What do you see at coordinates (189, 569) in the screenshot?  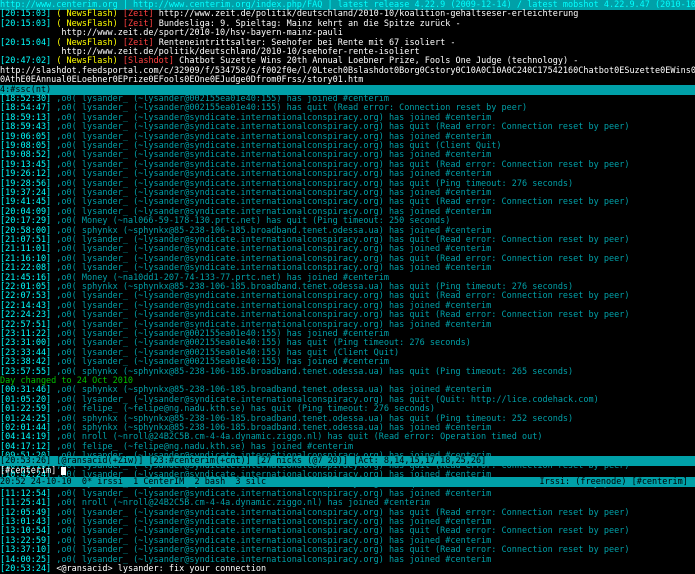 I see `chat-text: lysander: fix your connection` at bounding box center [189, 569].